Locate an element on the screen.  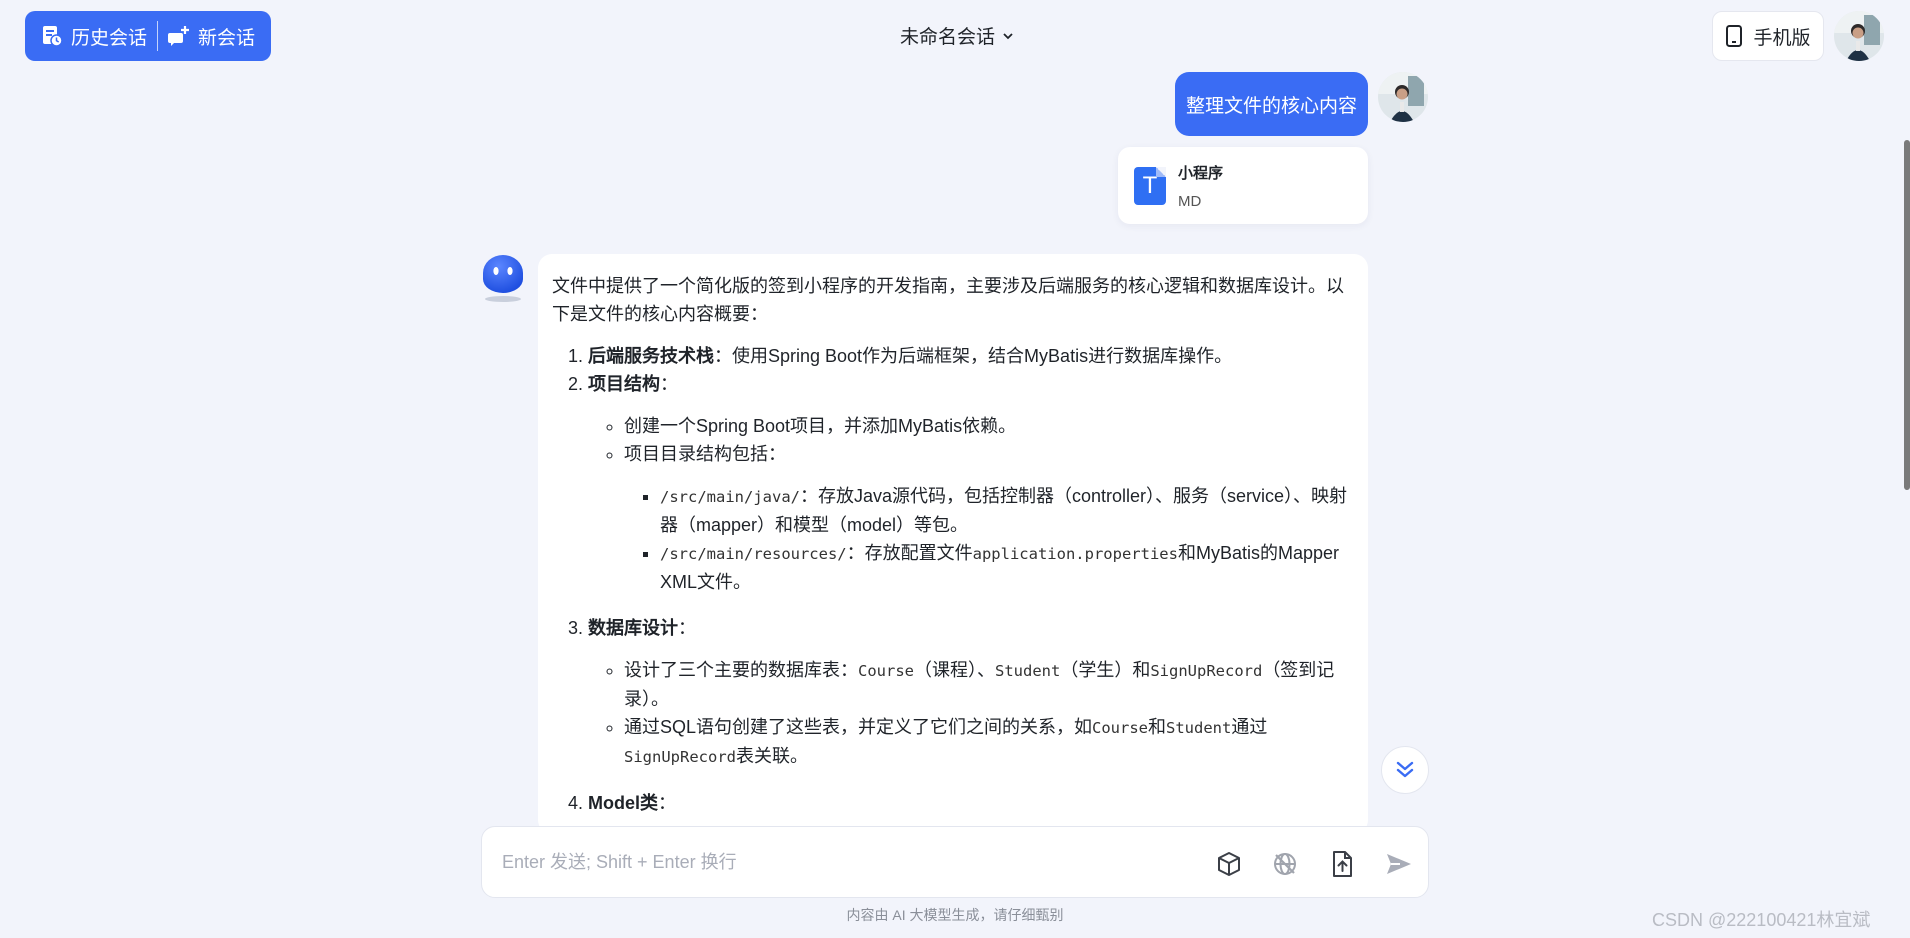
chevron-down-icon is located at coordinates (1008, 35).